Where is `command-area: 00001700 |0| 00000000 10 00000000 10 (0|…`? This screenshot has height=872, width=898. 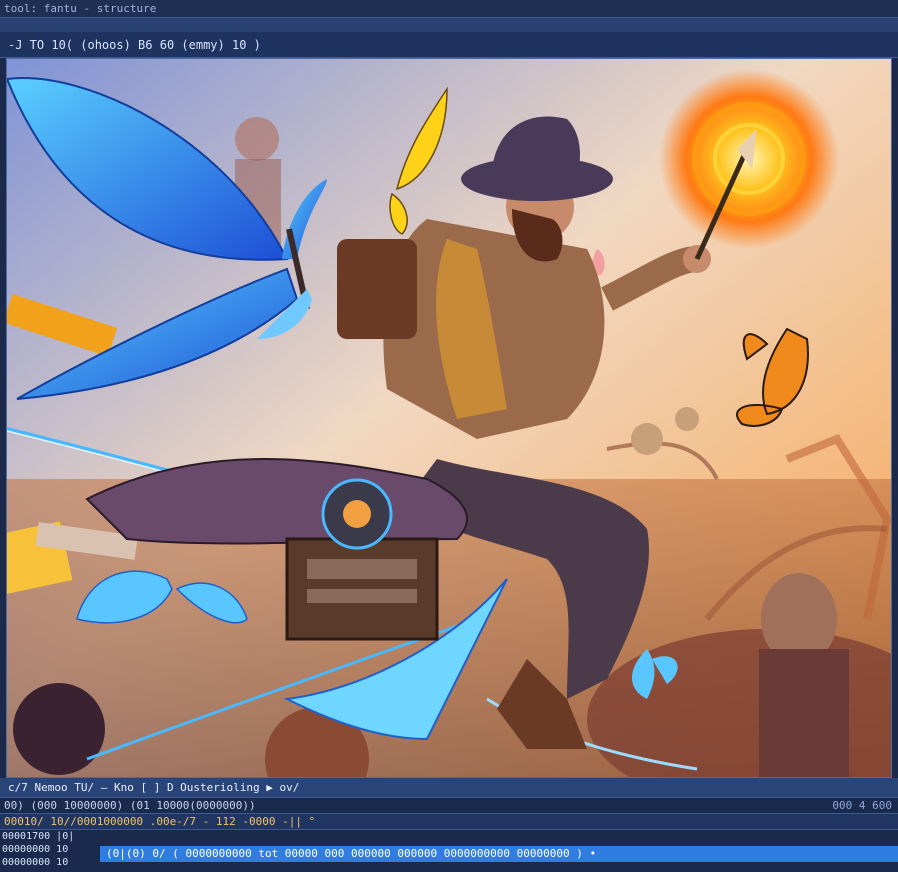
command-area: 00001700 |0| 00000000 10 00000000 10 (0|… is located at coordinates (449, 851).